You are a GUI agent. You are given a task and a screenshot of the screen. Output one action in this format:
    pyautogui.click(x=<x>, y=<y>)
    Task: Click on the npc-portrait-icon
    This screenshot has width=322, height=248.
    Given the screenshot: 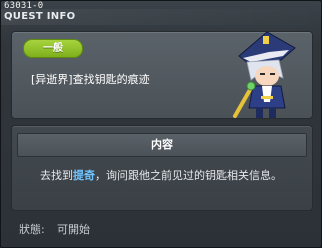 What is the action you would take?
    pyautogui.click(x=264, y=74)
    